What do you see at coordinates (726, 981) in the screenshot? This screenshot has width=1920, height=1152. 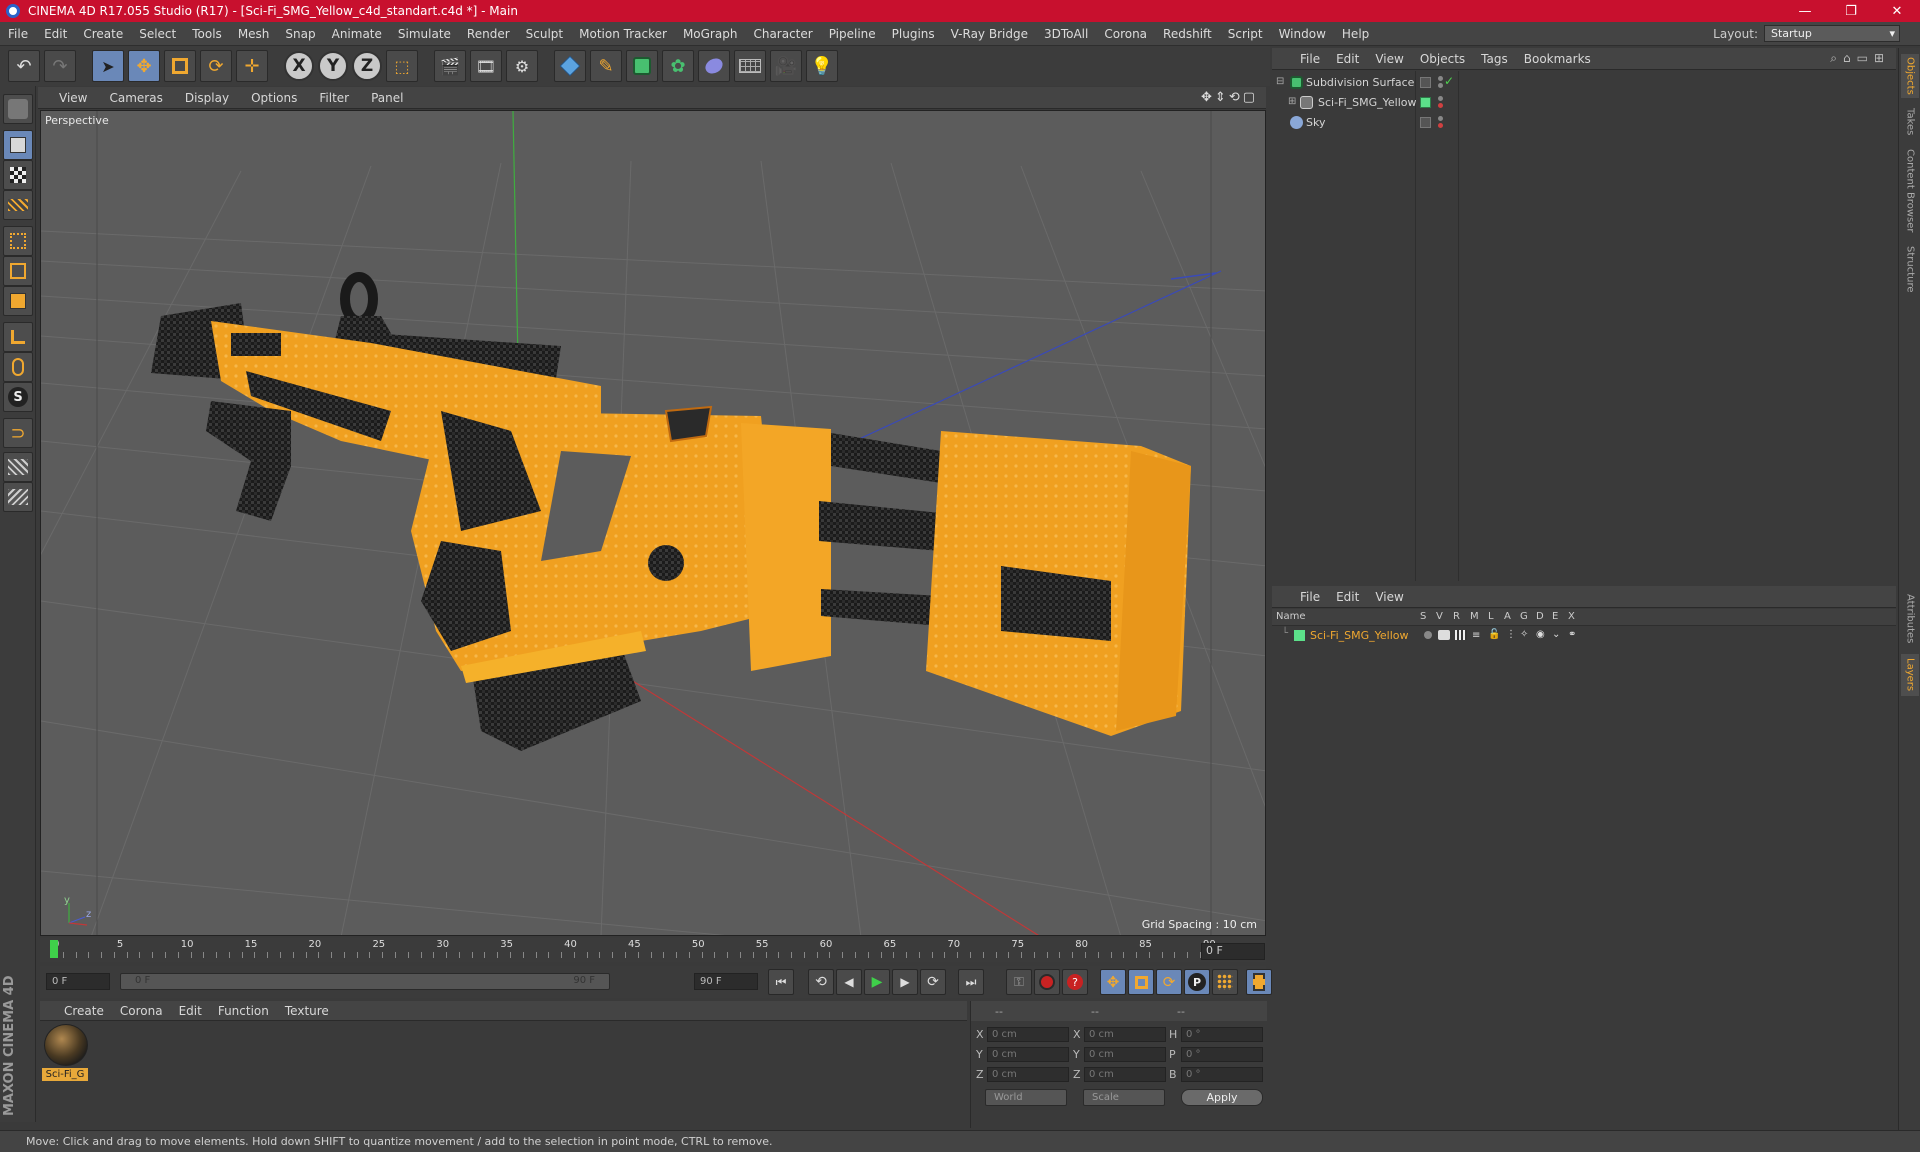 I see `end-frame-field: 90 F` at bounding box center [726, 981].